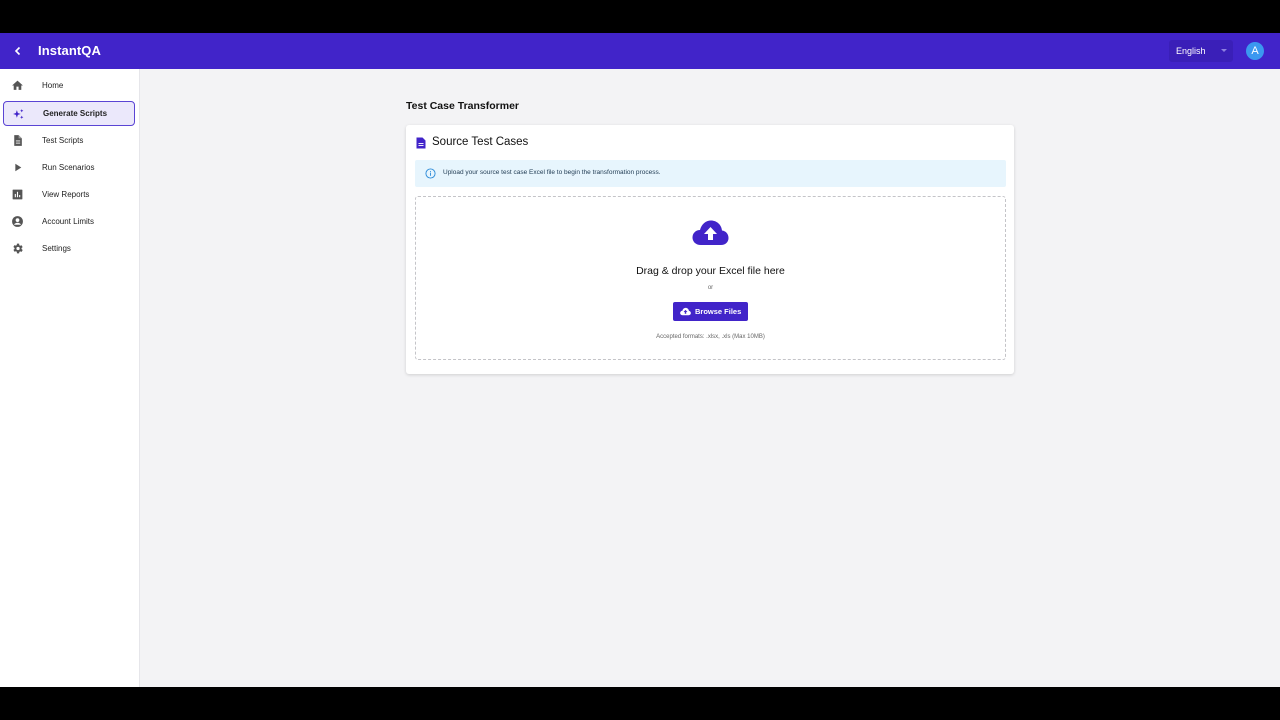 This screenshot has height=720, width=1280. I want to click on account-icon, so click(17, 221).